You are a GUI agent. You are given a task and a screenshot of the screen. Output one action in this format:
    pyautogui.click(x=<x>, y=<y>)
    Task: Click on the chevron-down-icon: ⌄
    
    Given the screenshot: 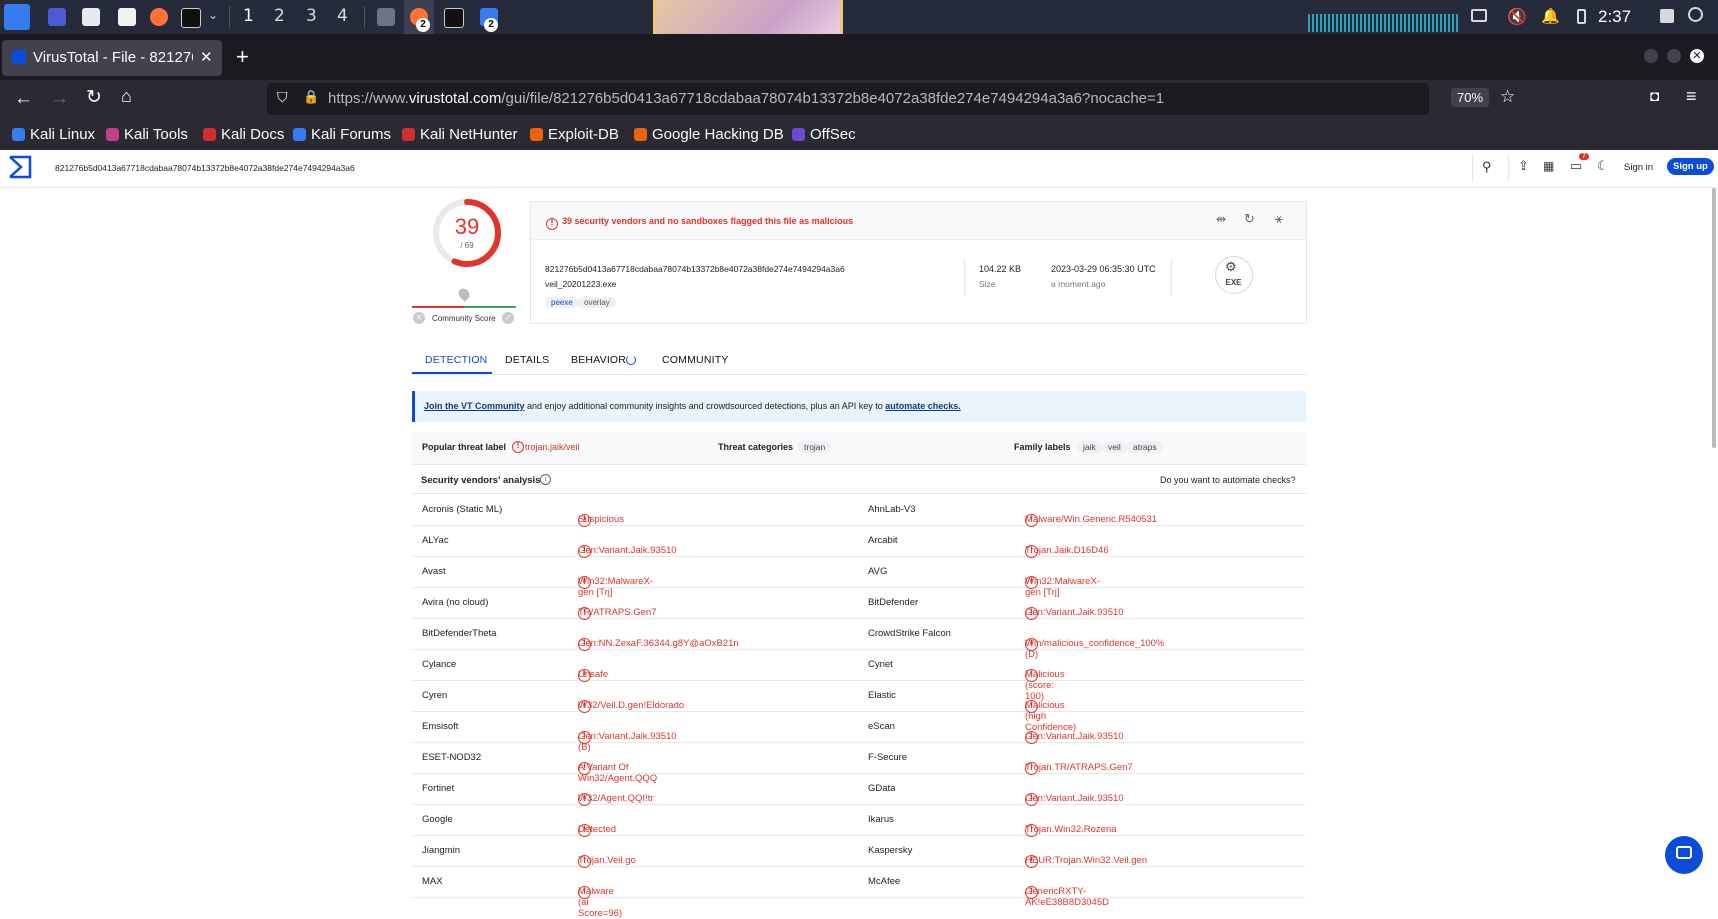 What is the action you would take?
    pyautogui.click(x=213, y=15)
    